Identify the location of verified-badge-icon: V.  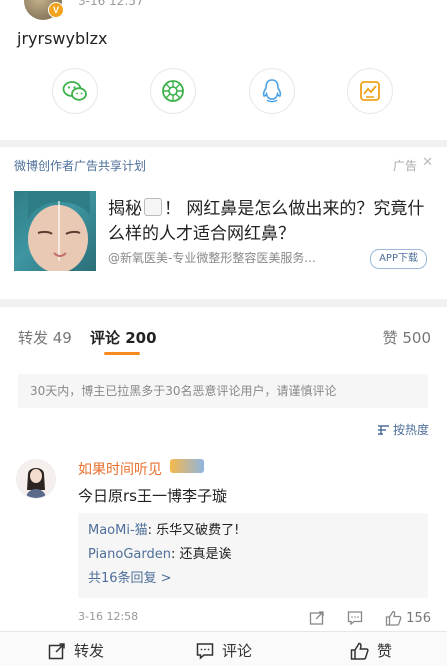
(56, 10).